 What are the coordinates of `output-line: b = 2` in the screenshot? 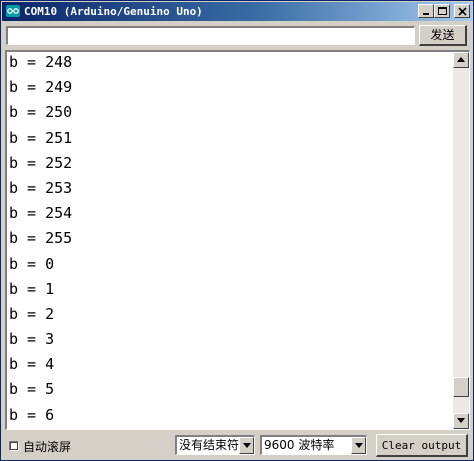 It's located at (32, 313).